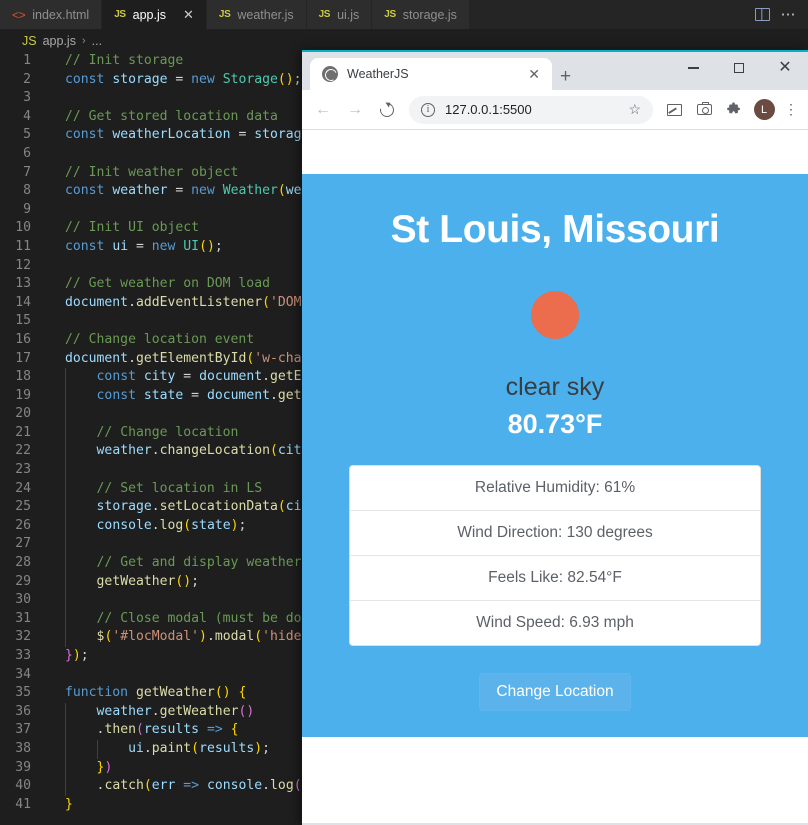  Describe the element at coordinates (256, 14) in the screenshot. I see `editor-tab-weather-js: JS weather.js` at that location.